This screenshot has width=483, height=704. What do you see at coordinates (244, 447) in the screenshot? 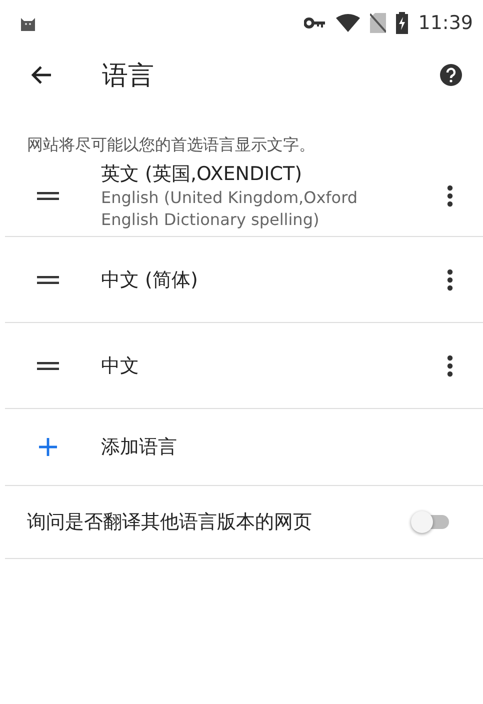
I see `add-language-item: 添加语言` at bounding box center [244, 447].